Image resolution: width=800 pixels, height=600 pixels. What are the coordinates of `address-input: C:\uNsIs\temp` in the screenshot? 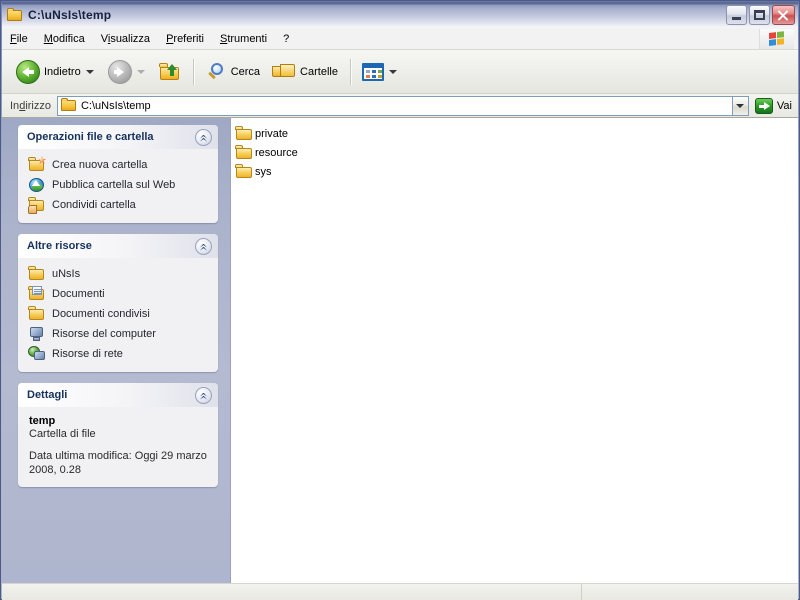 It's located at (394, 105).